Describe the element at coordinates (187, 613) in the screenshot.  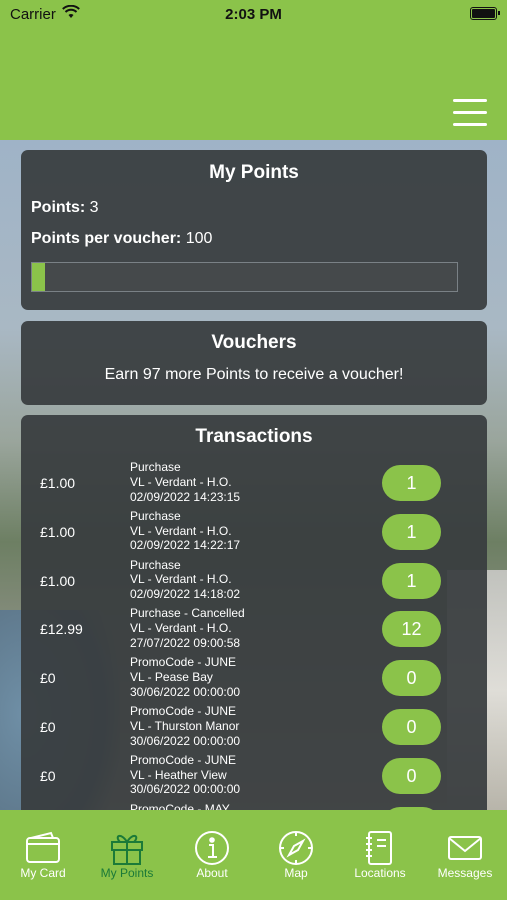
I see `transaction-type: Purchase - Cancelled` at that location.